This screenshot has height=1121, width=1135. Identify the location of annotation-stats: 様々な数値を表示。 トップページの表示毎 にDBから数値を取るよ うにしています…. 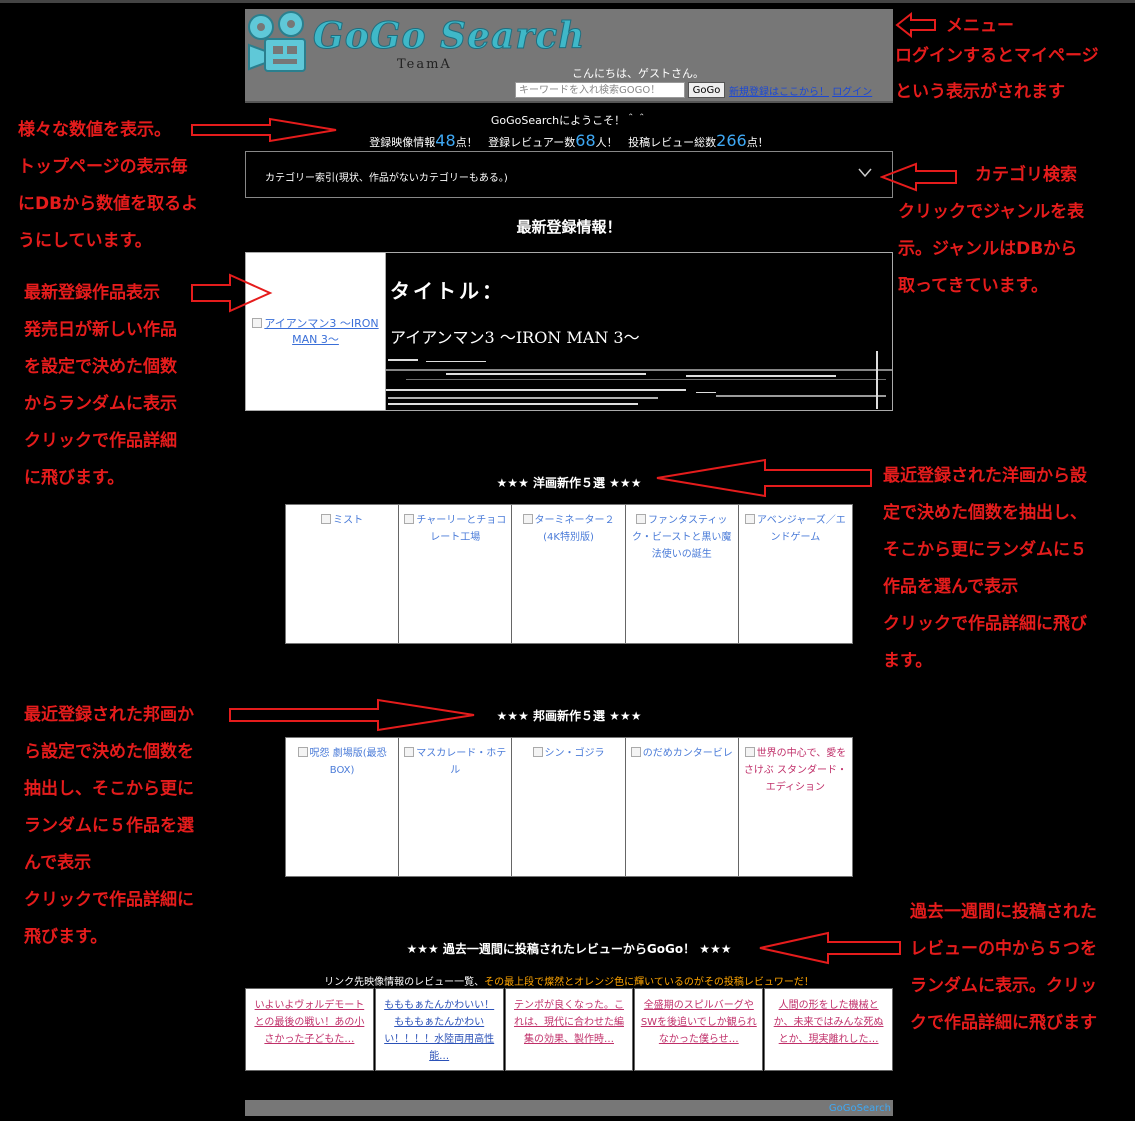
(108, 185).